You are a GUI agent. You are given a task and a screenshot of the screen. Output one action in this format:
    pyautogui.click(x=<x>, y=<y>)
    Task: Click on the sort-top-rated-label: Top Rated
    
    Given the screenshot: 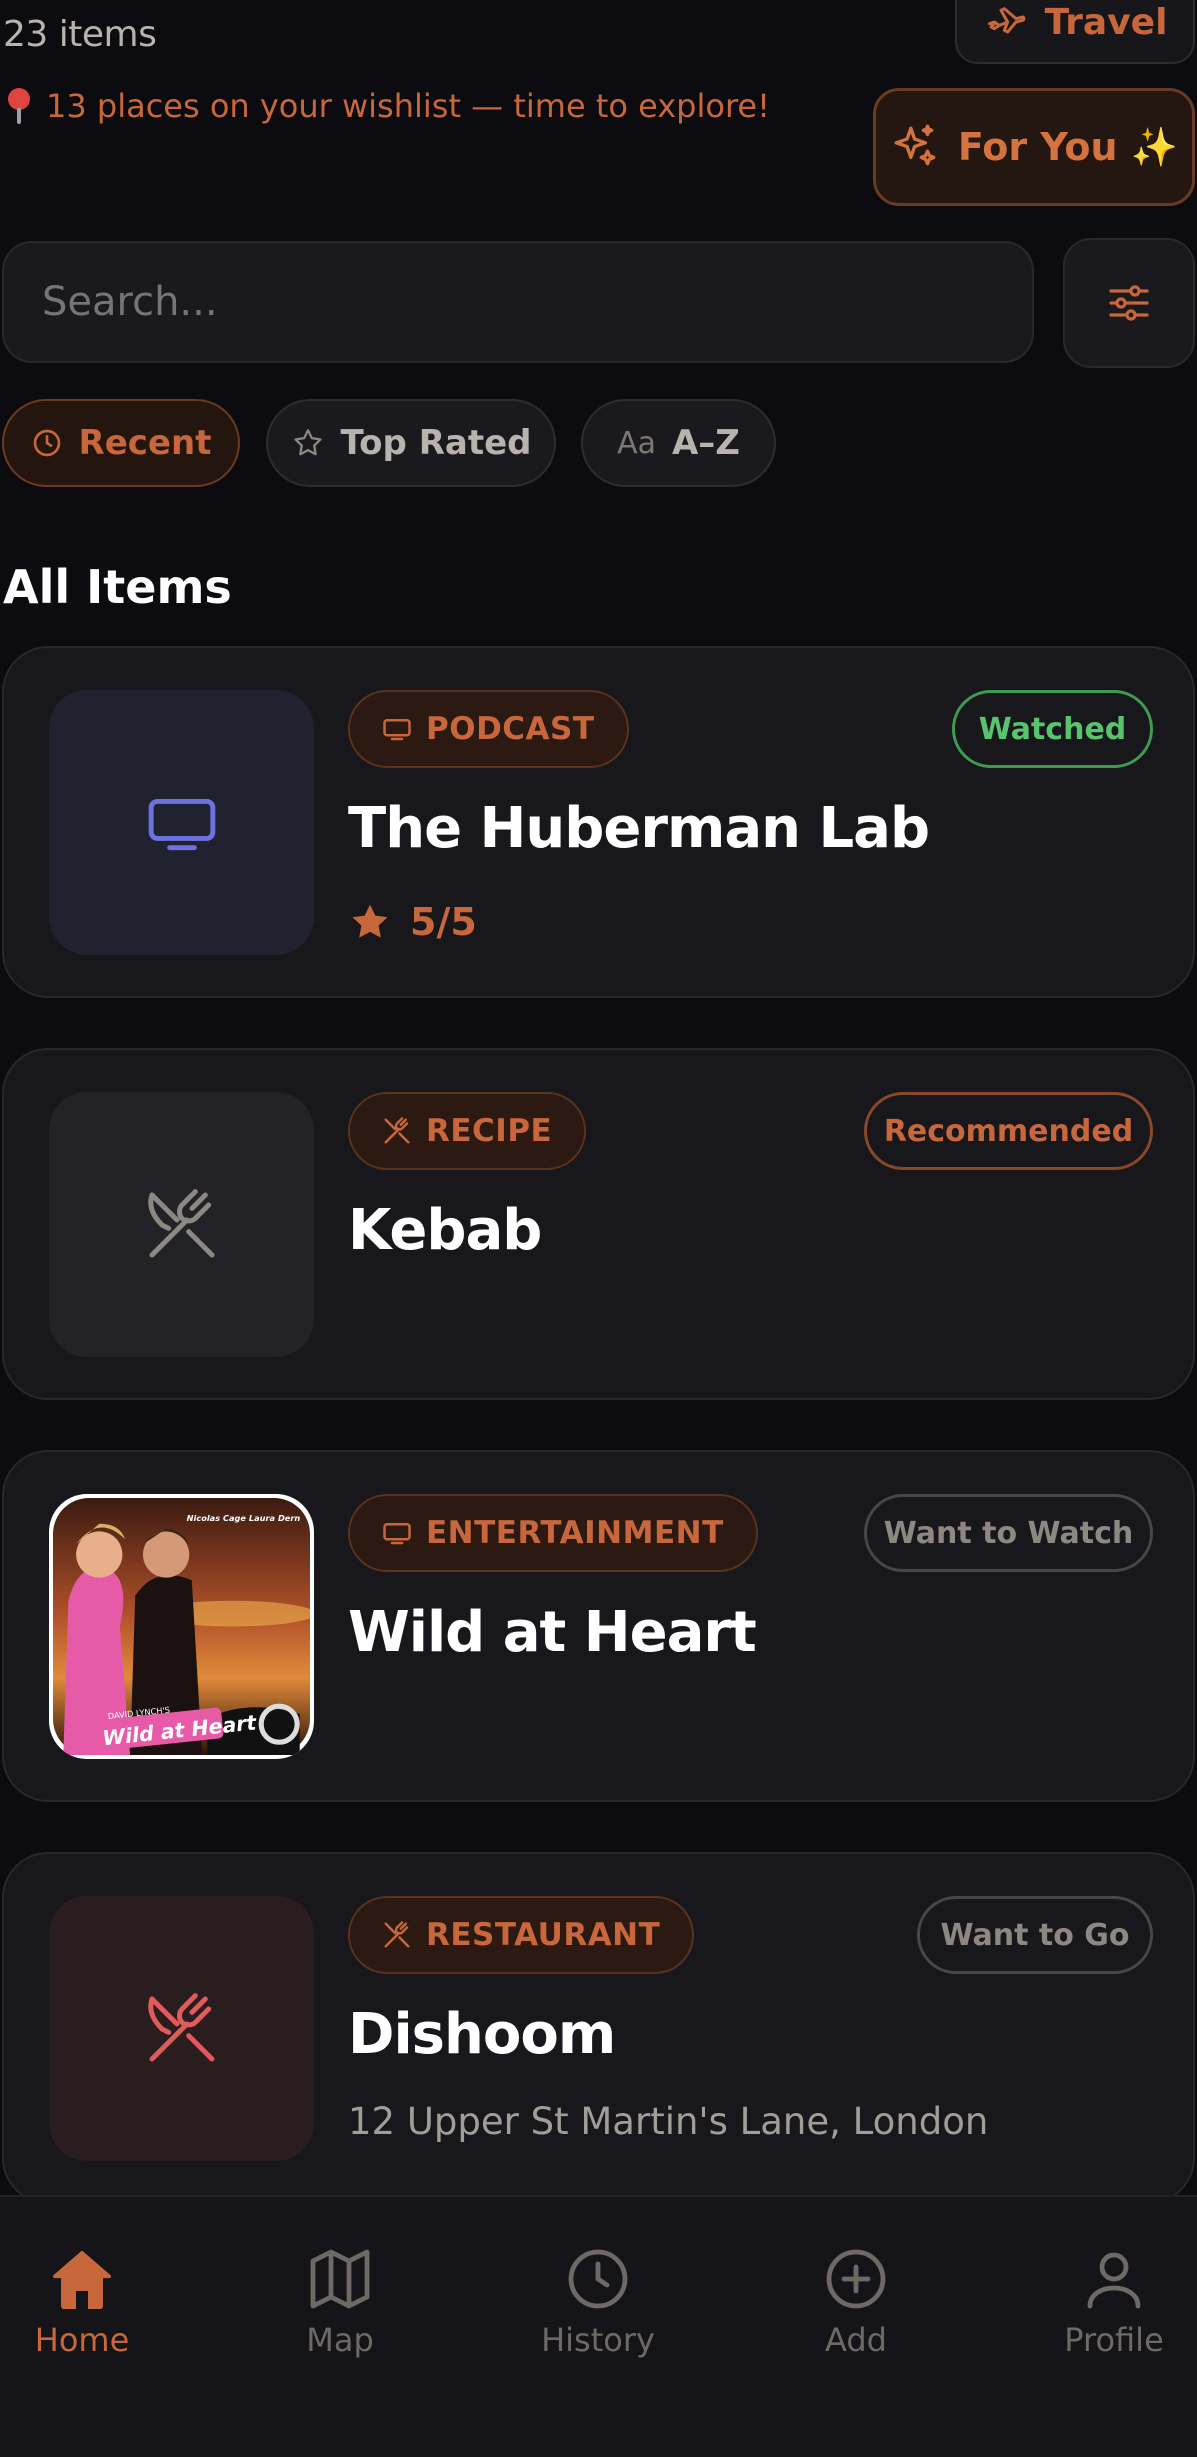 What is the action you would take?
    pyautogui.click(x=436, y=443)
    